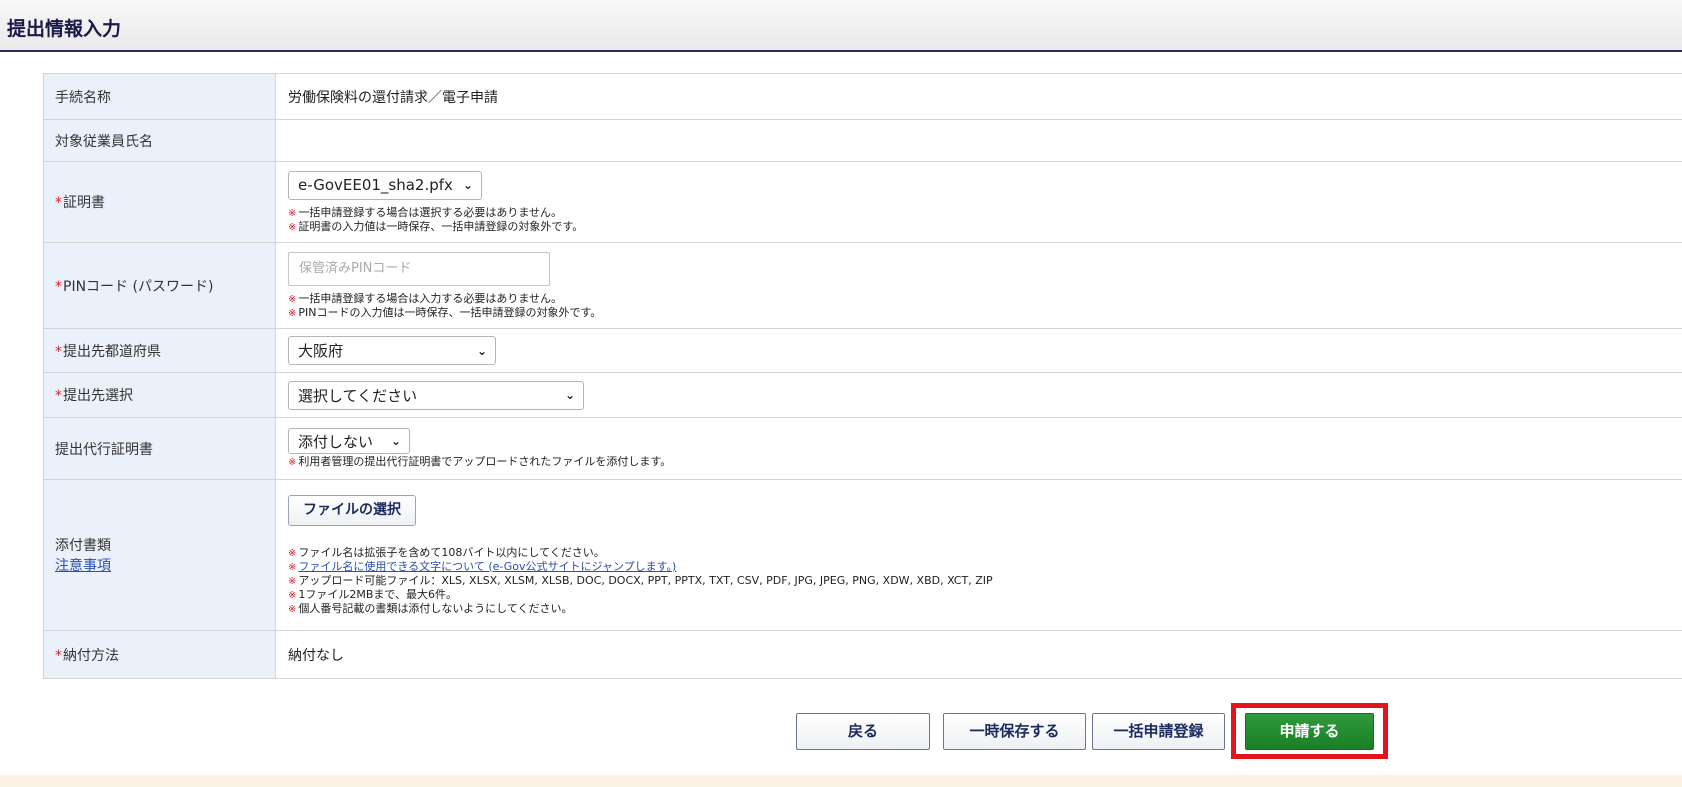  Describe the element at coordinates (352, 510) in the screenshot. I see `file-select-button: ファイルの選択` at that location.